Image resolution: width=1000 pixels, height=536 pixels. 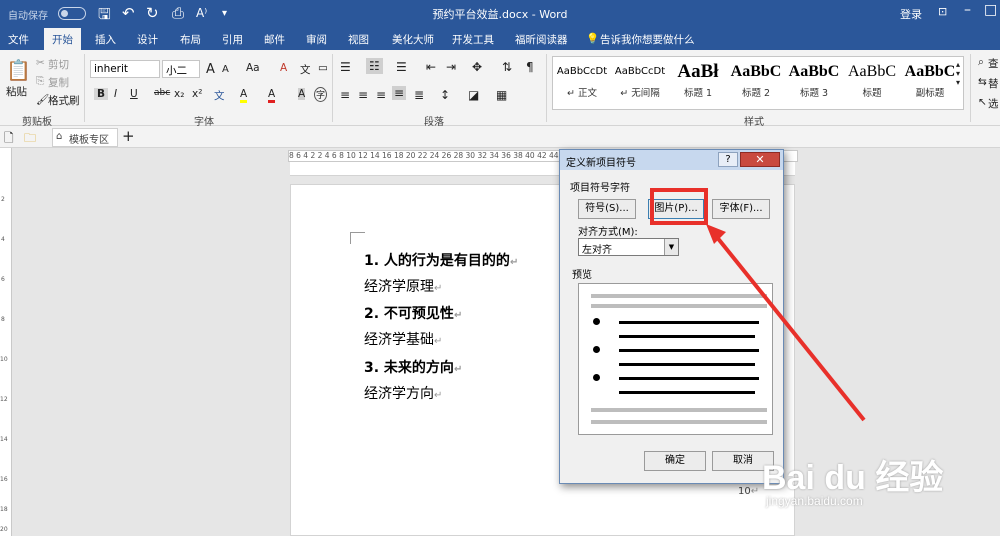 What do you see at coordinates (18, 70) in the screenshot?
I see `paste-icon: 📋` at bounding box center [18, 70].